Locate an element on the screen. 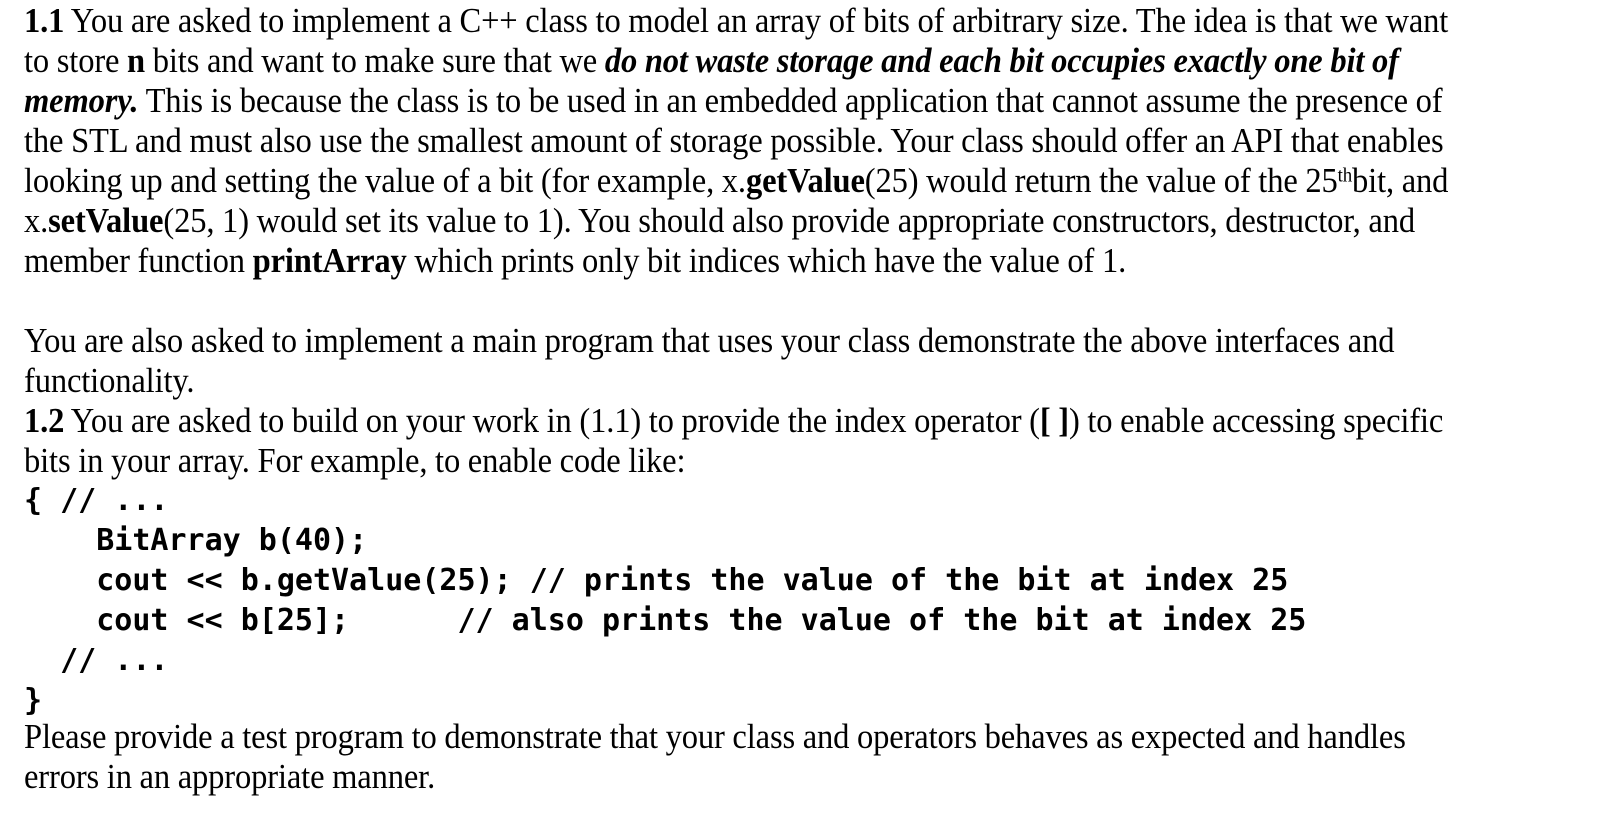  q1-1-text-part-4: (25) would return the value of the 25 is located at coordinates (1101, 180).